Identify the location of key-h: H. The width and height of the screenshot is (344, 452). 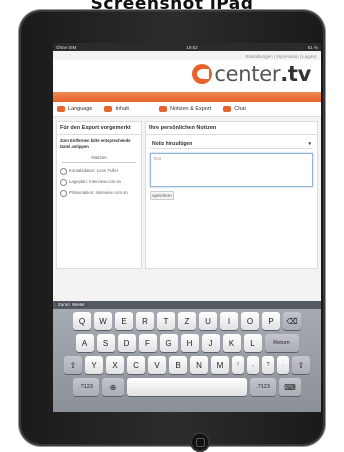
(189, 343).